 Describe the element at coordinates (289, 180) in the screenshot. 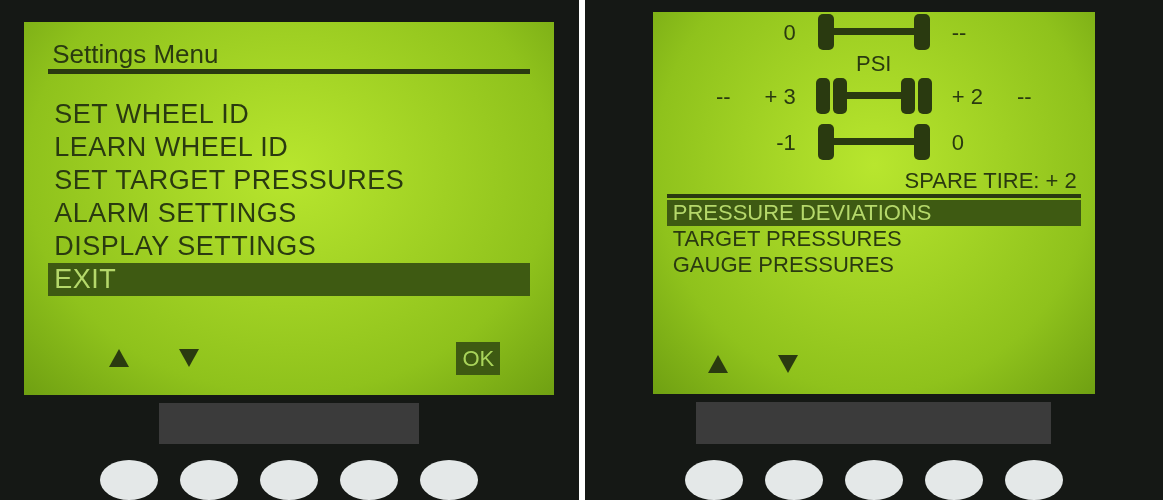

I see `menu-item: SET TARGET PRESSURES` at that location.